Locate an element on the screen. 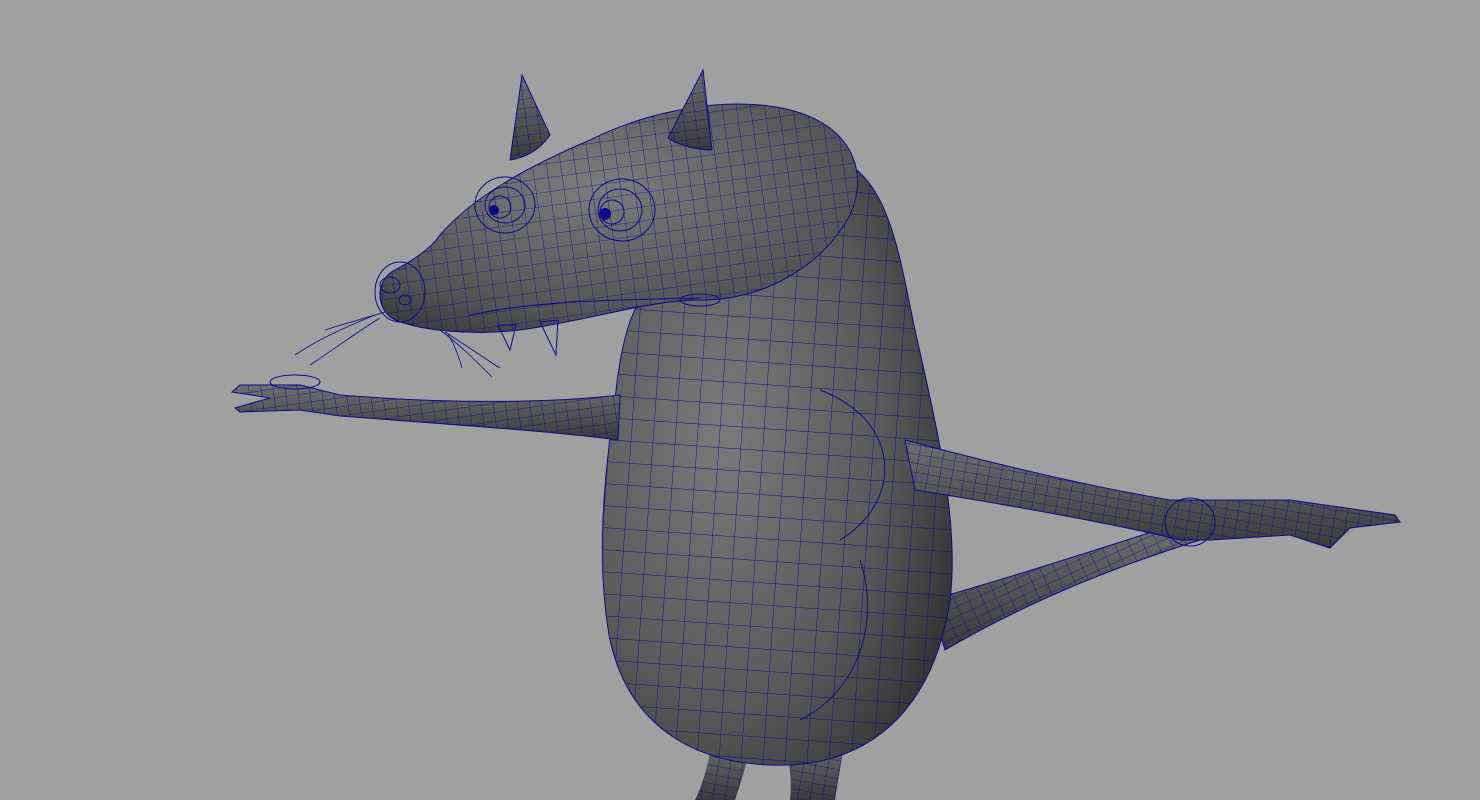 The image size is (1480, 800). rat-left-arm is located at coordinates (425, 407).